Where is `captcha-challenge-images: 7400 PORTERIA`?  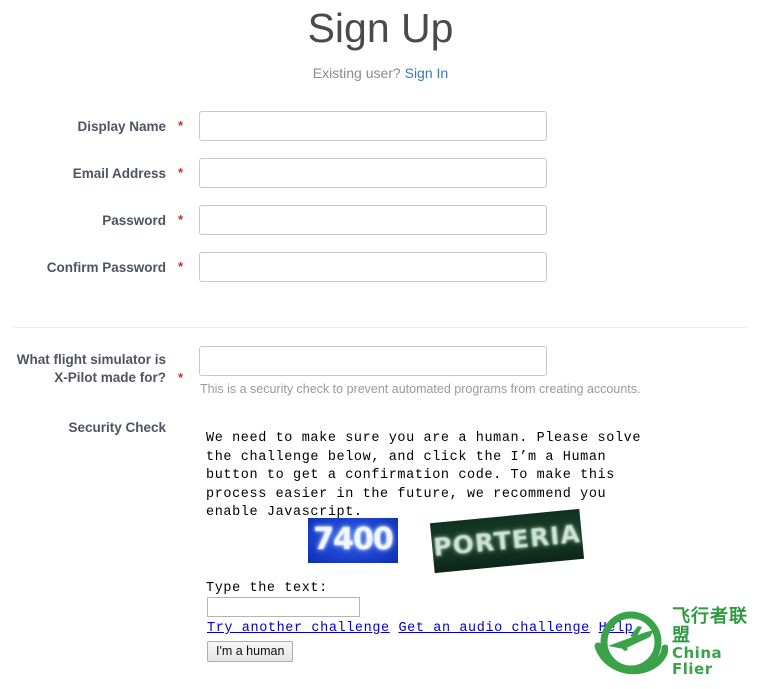 captcha-challenge-images: 7400 PORTERIA is located at coordinates (431, 542).